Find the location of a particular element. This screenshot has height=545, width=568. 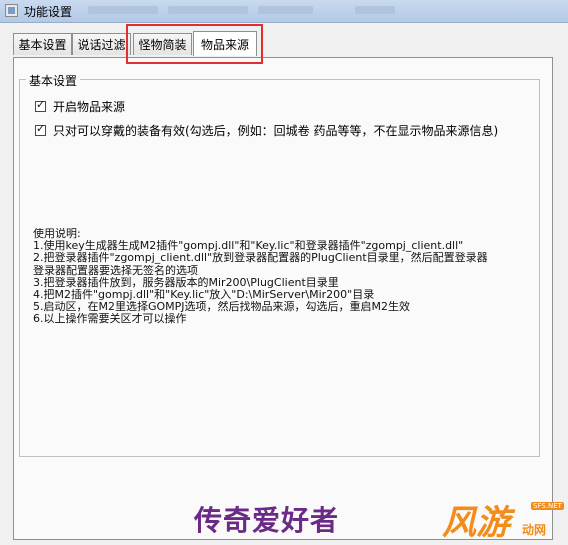

watermark-badge: SFS.NET is located at coordinates (547, 506).